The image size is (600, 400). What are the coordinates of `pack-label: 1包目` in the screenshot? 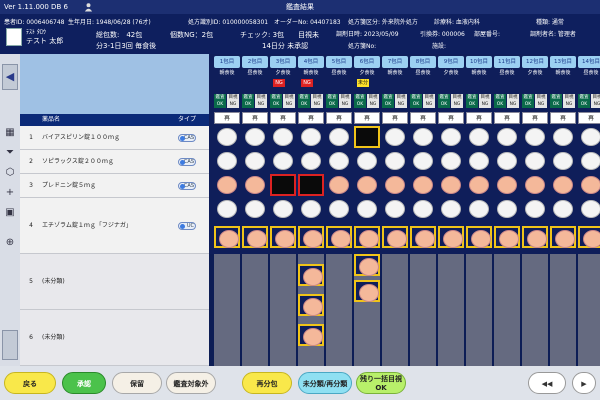 It's located at (227, 62).